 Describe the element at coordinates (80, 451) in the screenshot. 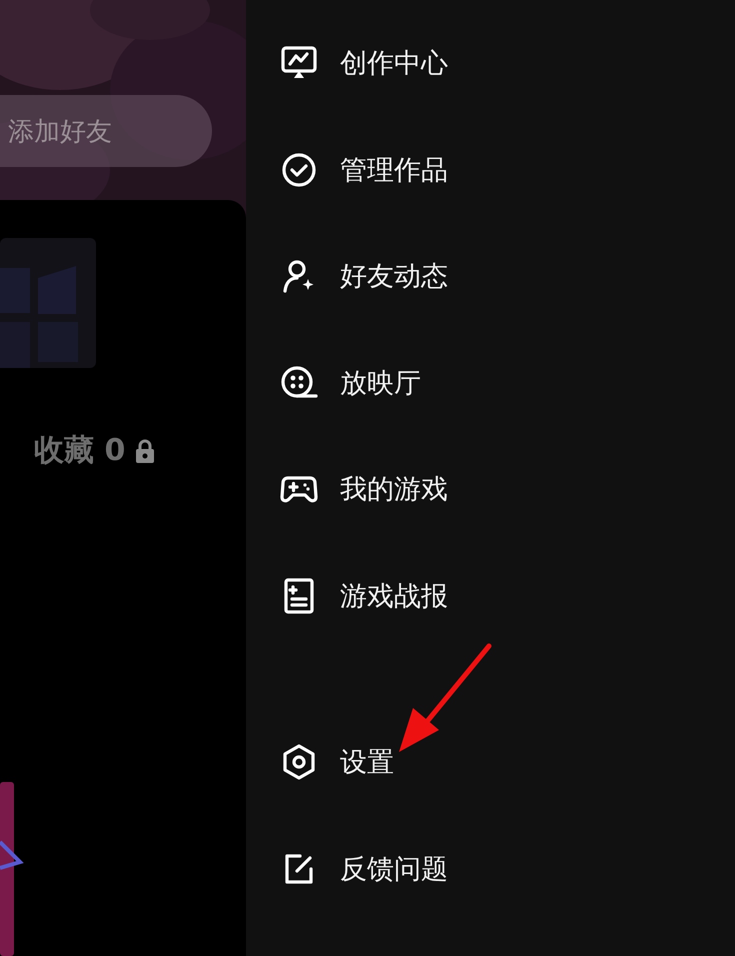

I see `favorites-count: 收藏 0` at that location.